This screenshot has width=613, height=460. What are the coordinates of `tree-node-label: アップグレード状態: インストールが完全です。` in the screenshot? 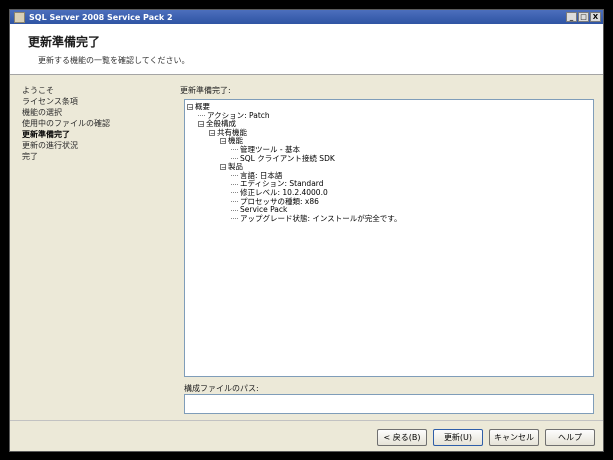 It's located at (321, 218).